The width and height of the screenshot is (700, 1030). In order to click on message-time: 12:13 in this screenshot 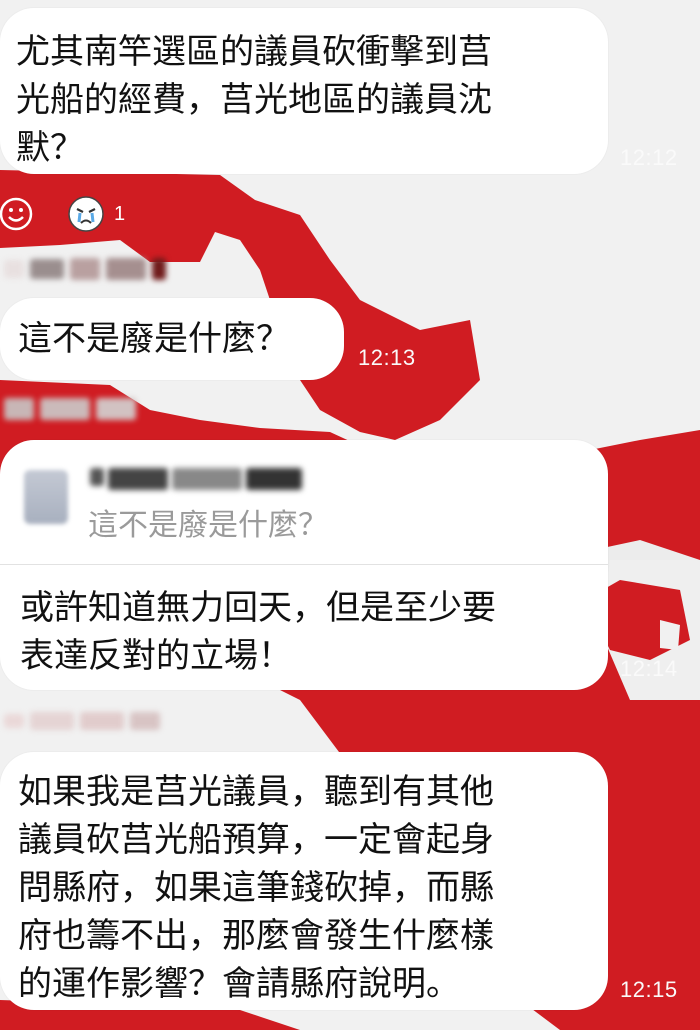, I will do `click(387, 357)`.